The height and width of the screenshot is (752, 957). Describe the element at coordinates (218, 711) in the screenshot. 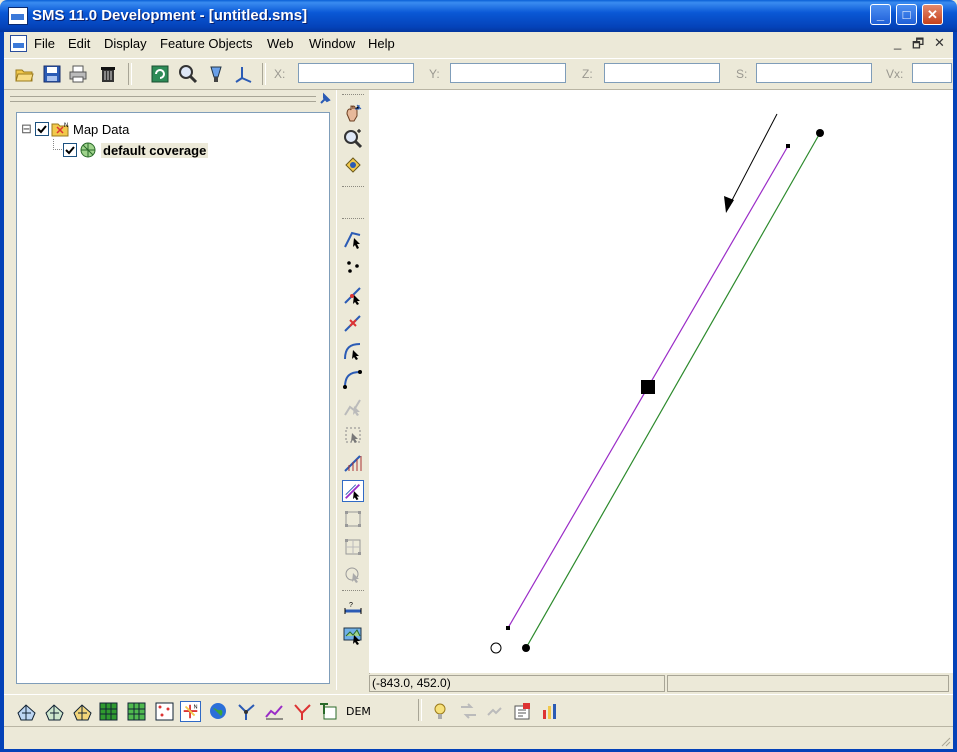

I see `gis-module-icon` at that location.